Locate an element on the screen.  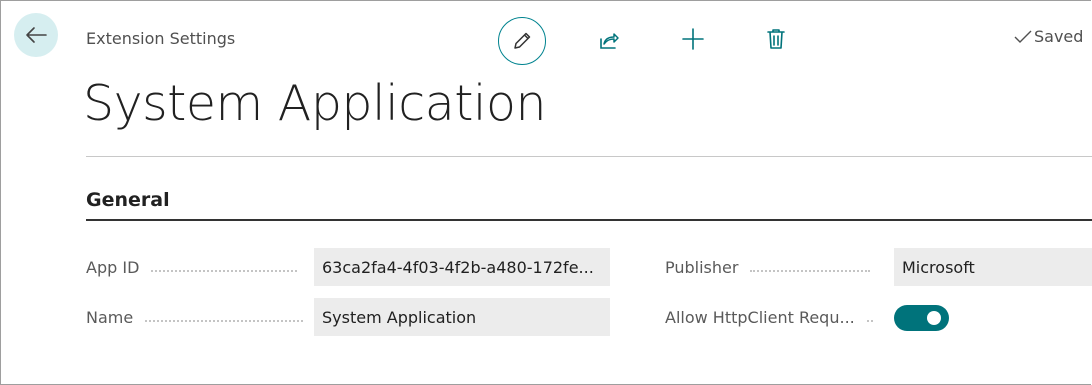
saved-label: Saved is located at coordinates (1059, 36).